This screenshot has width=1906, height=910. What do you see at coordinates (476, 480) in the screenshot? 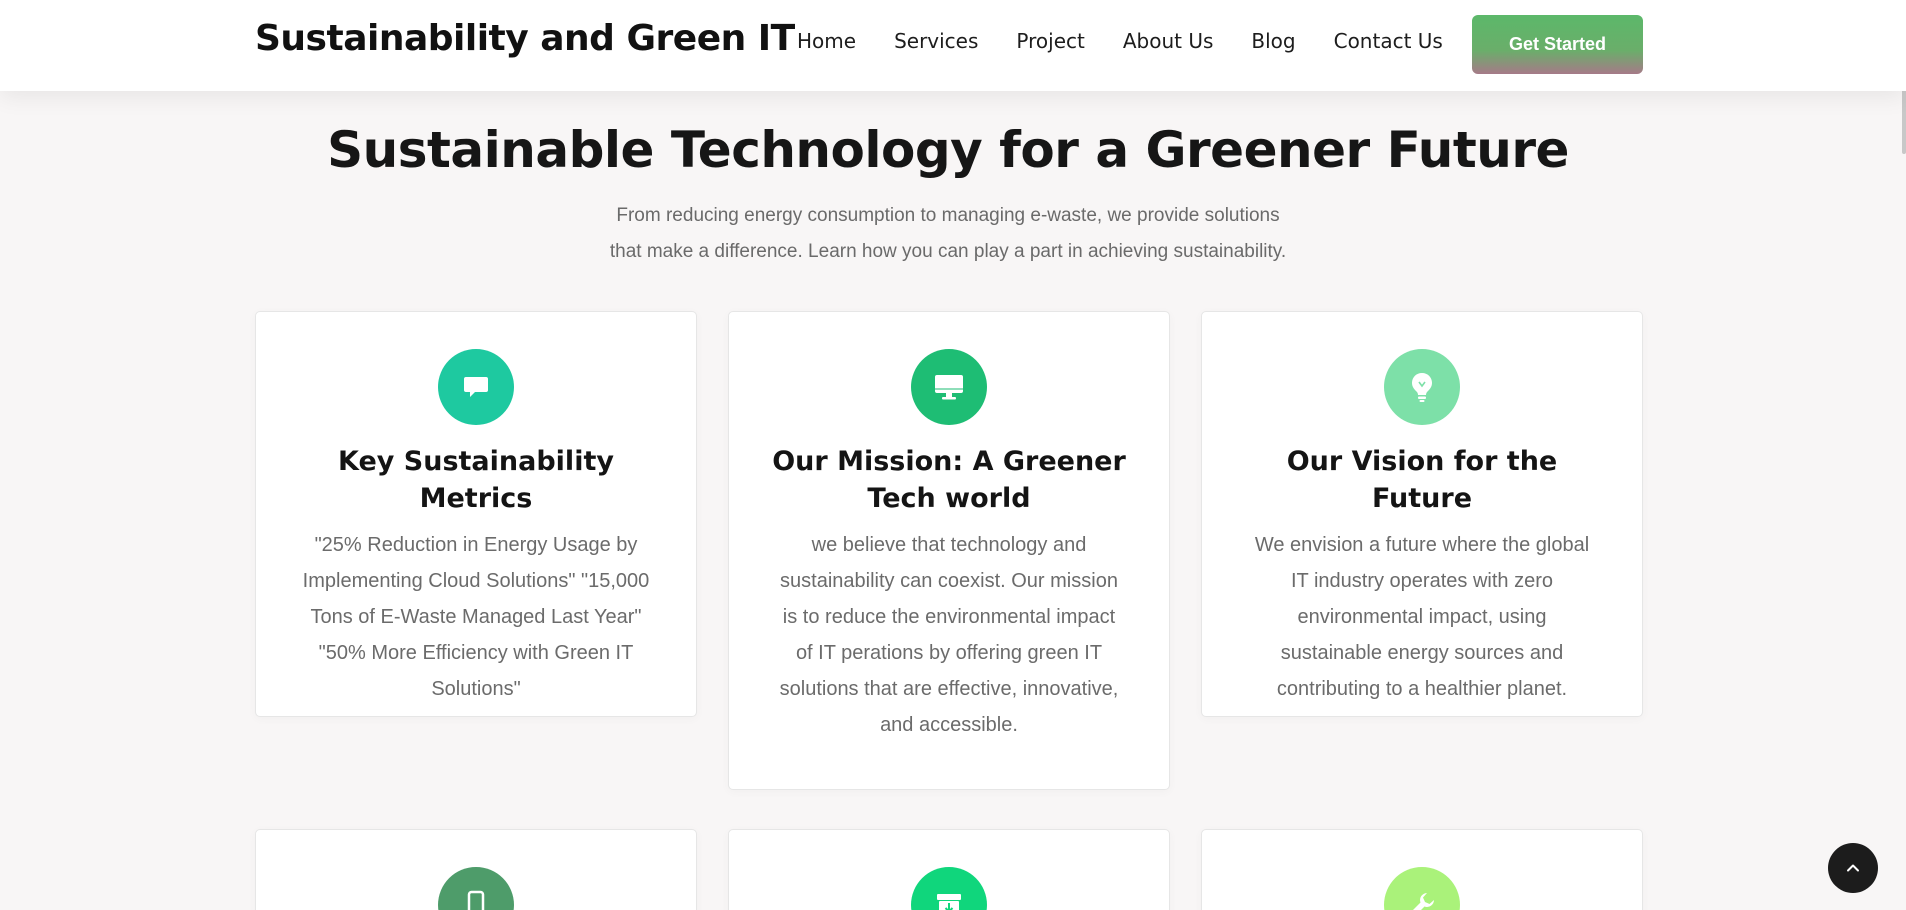
I see `card-title: Key Sustainability Metrics` at bounding box center [476, 480].